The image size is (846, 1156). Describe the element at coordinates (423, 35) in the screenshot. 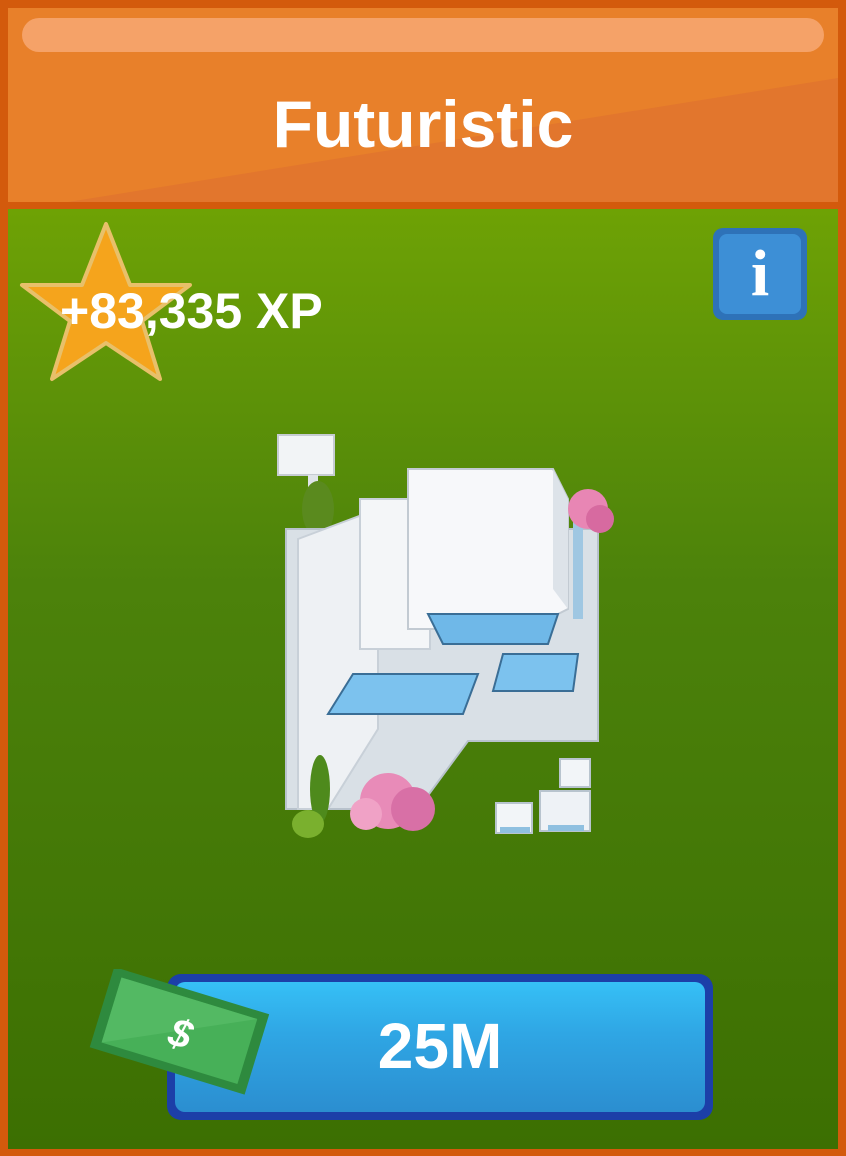

I see `header-gloss` at that location.